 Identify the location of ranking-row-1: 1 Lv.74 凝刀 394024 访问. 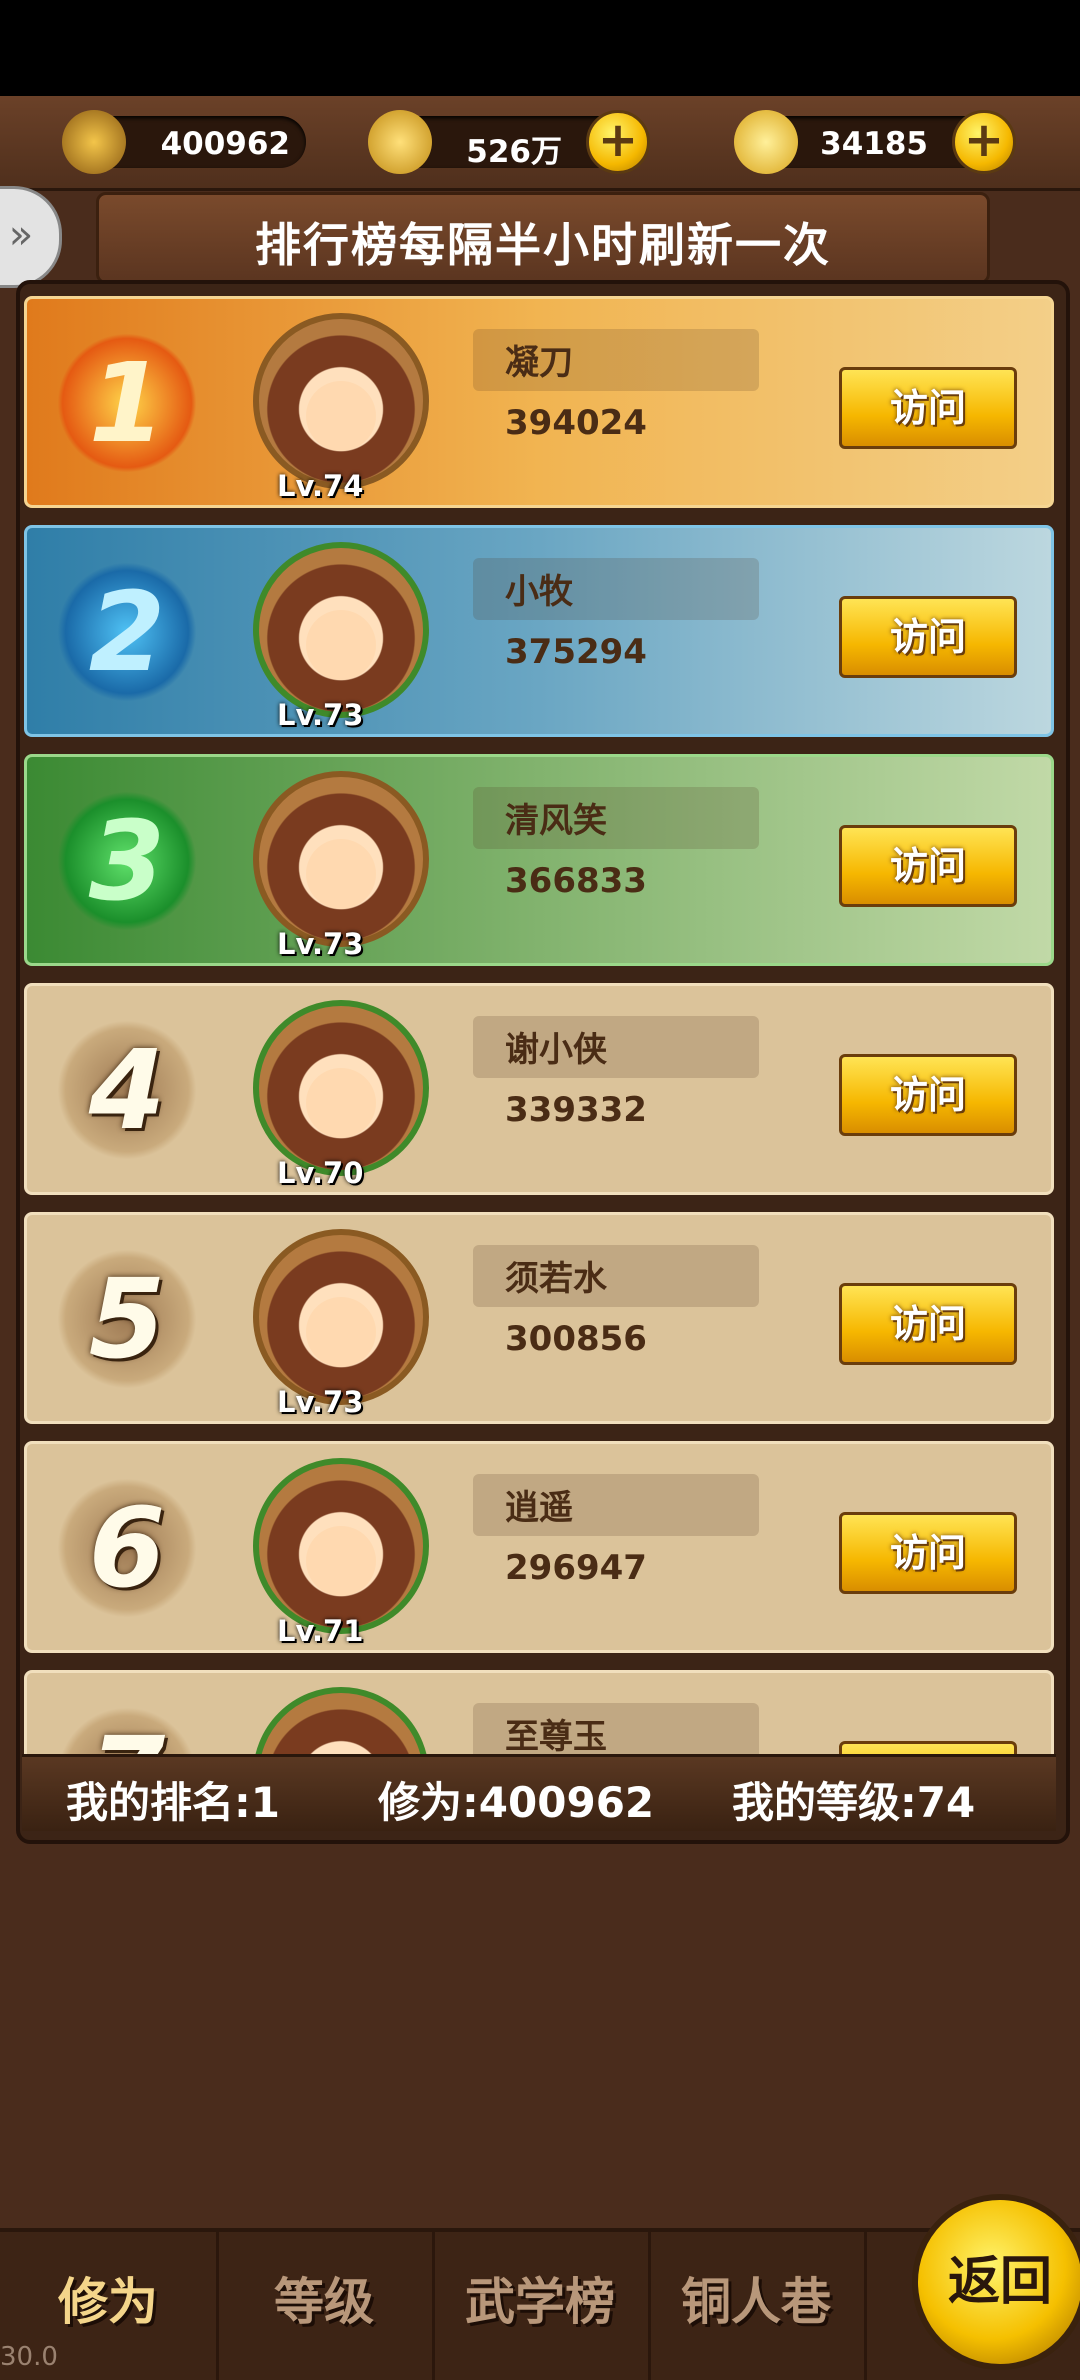
(539, 402).